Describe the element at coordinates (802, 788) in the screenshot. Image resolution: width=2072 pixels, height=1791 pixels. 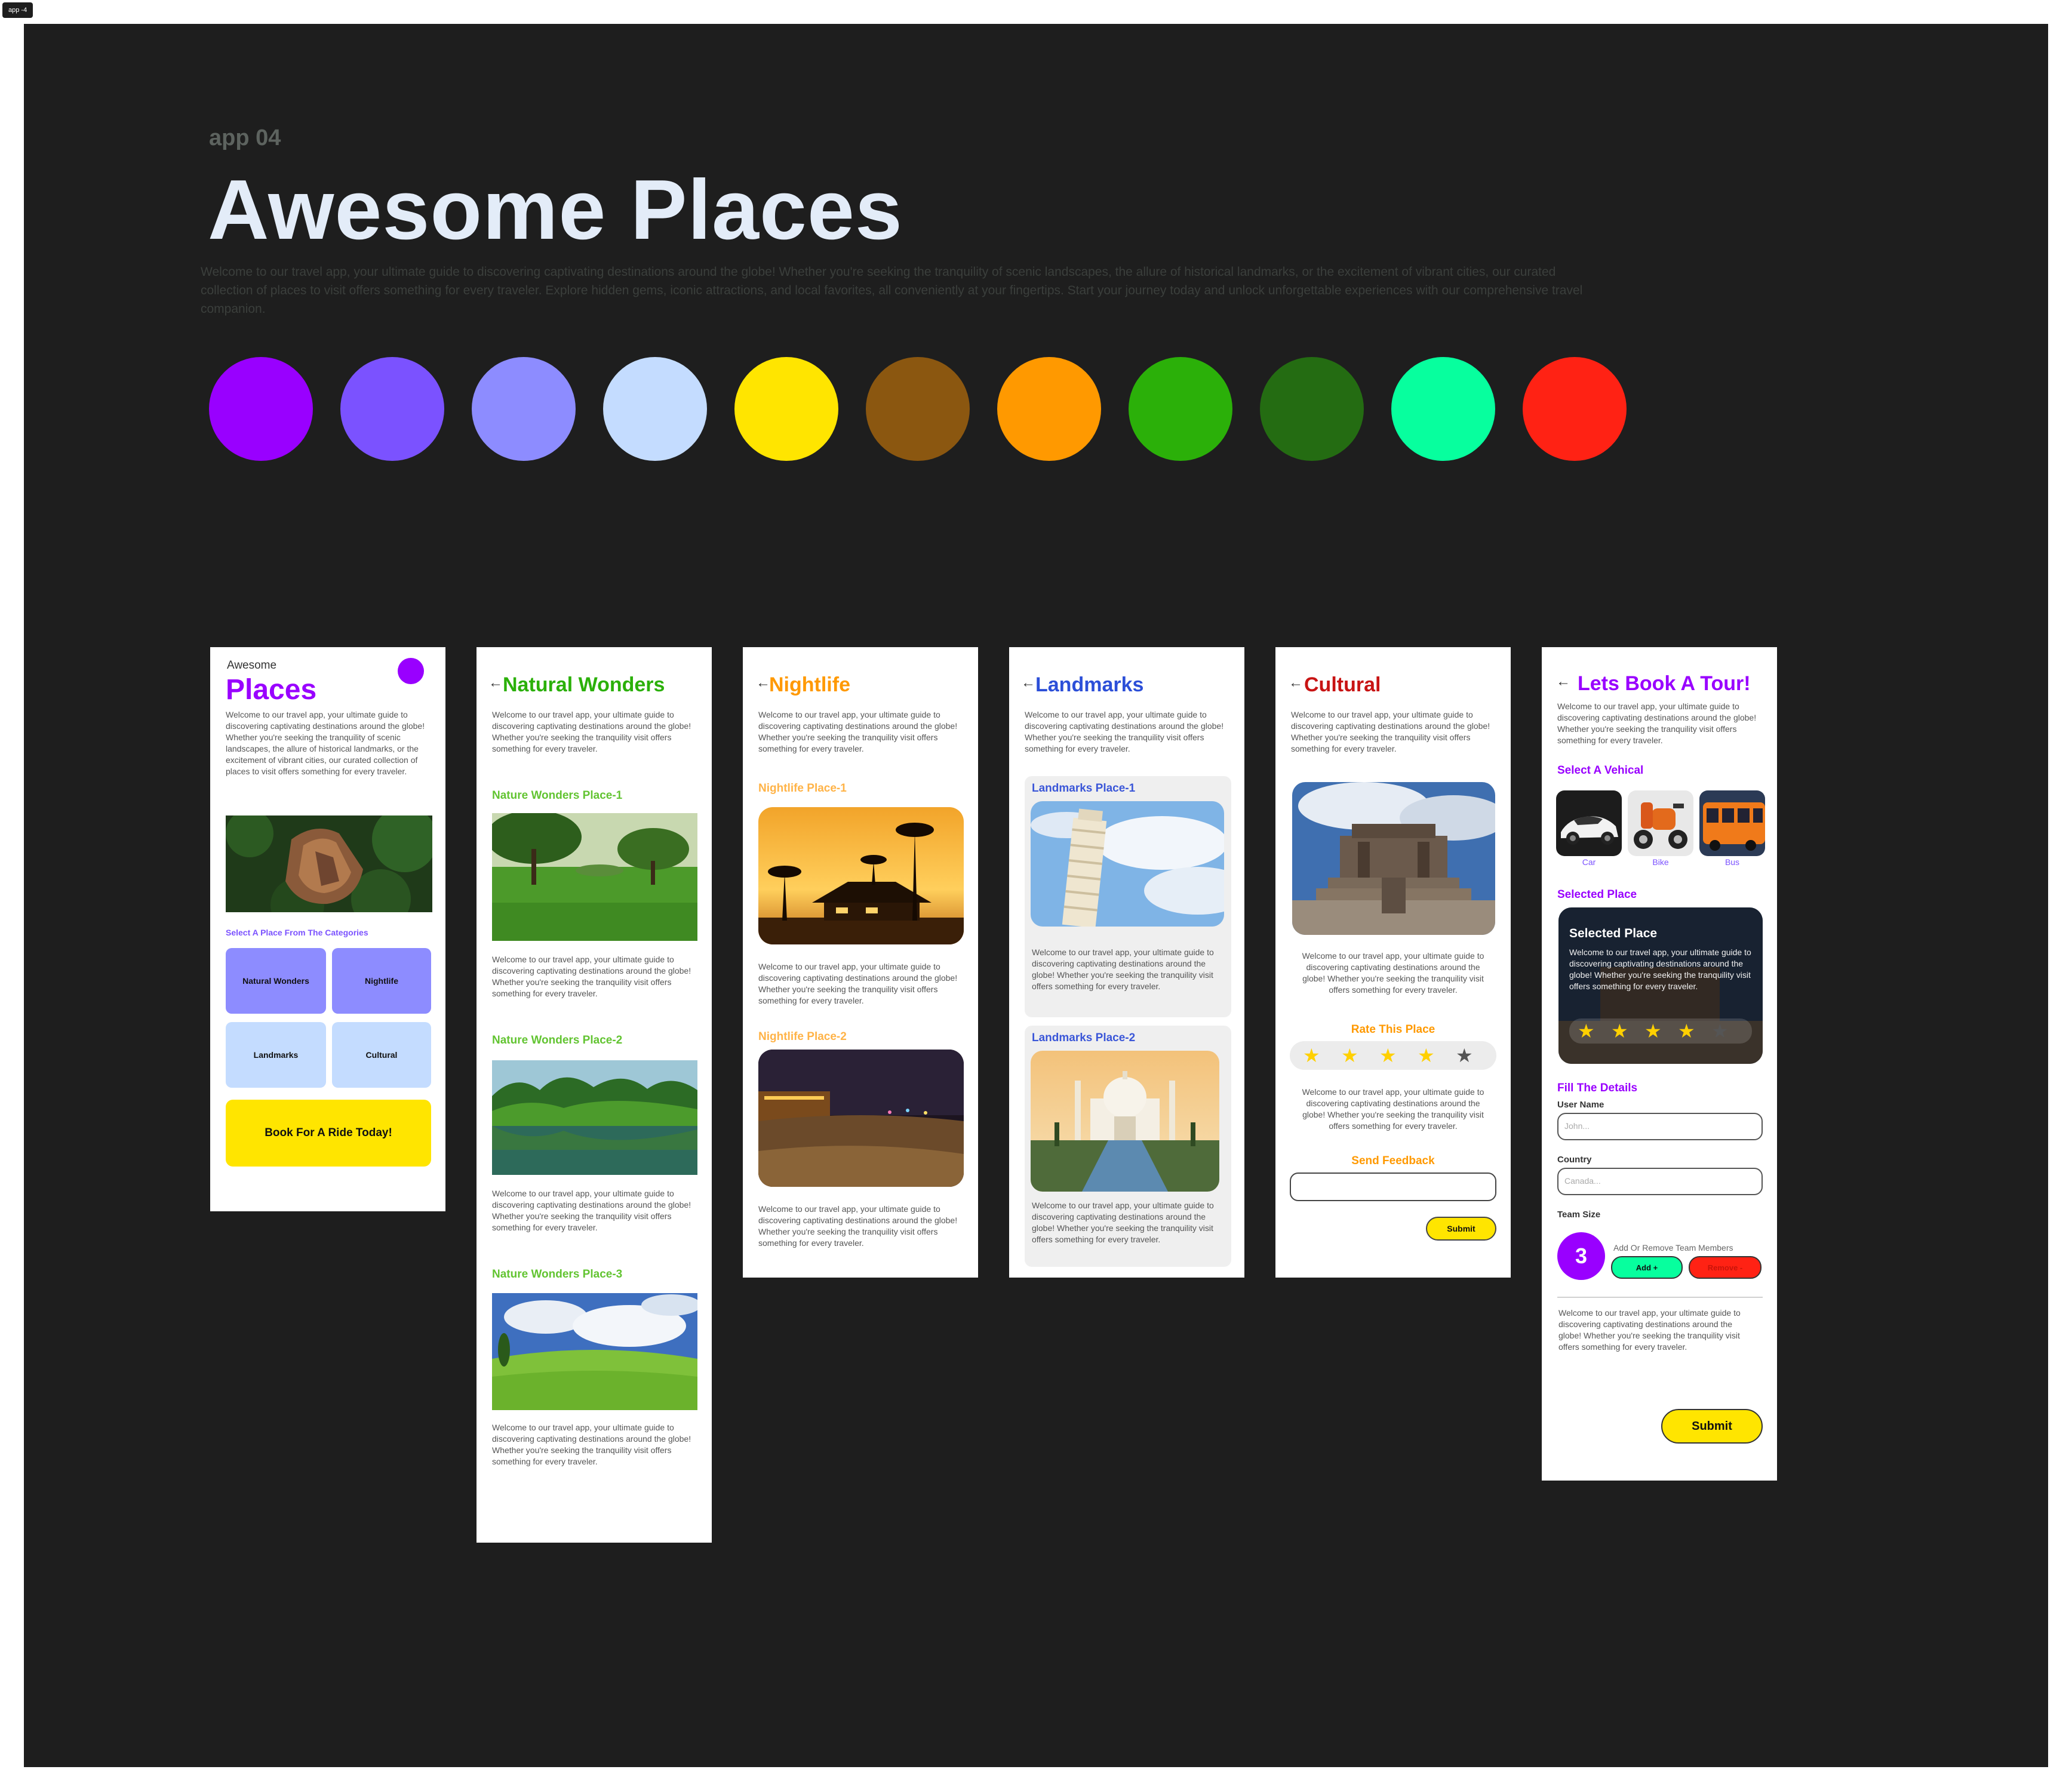
I see `nightlife-place-1-title: Nightlife Place-1` at that location.